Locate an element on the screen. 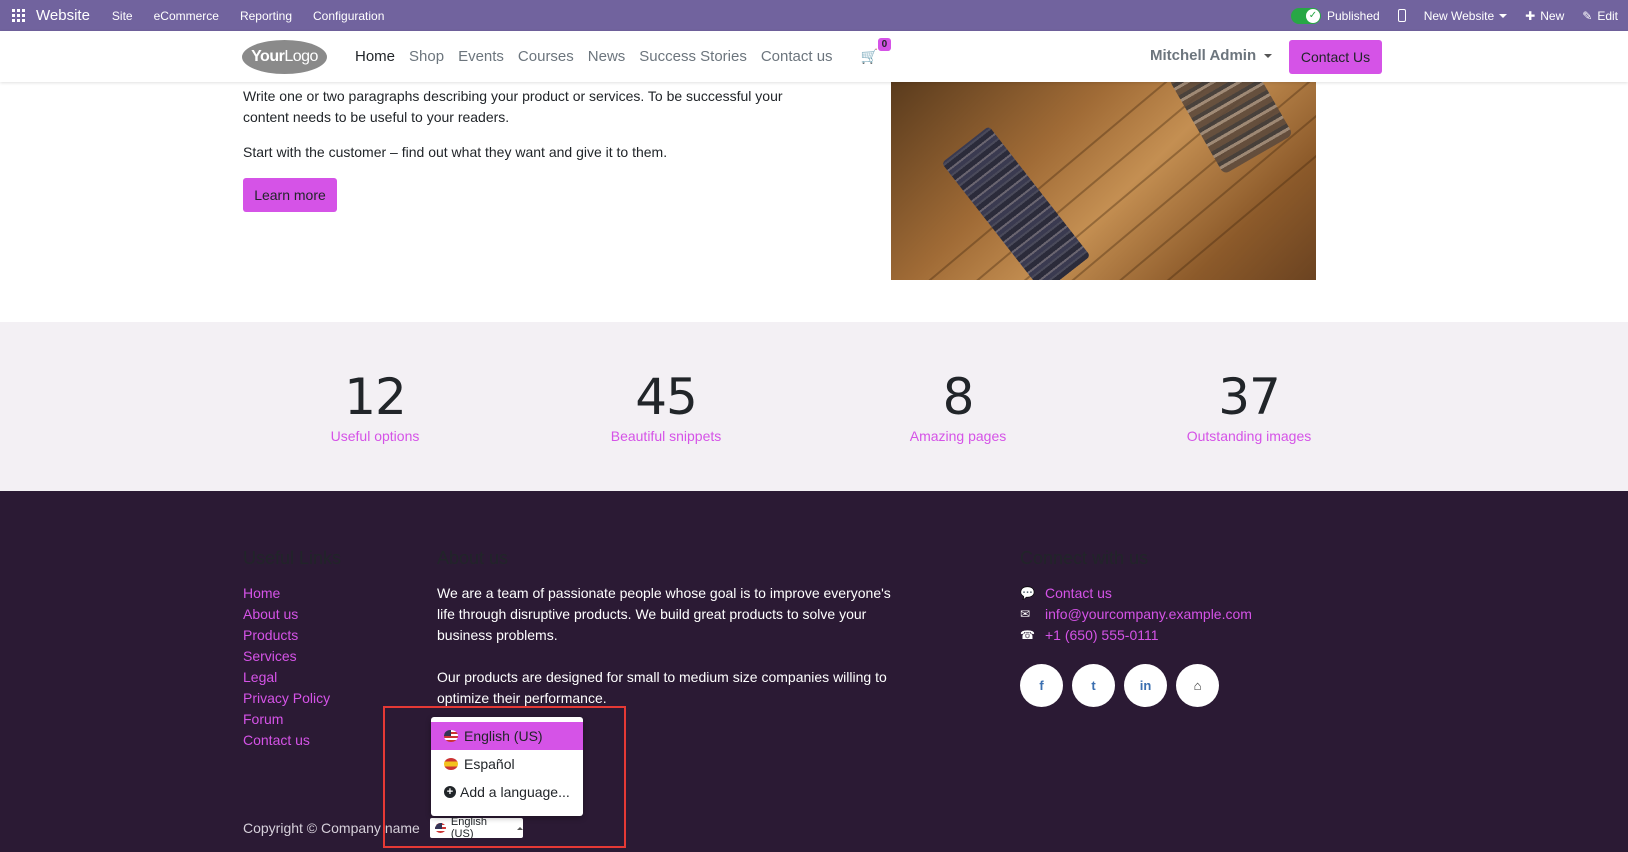 Image resolution: width=1628 pixels, height=852 pixels. cart-icon: 🛒 is located at coordinates (869, 56).